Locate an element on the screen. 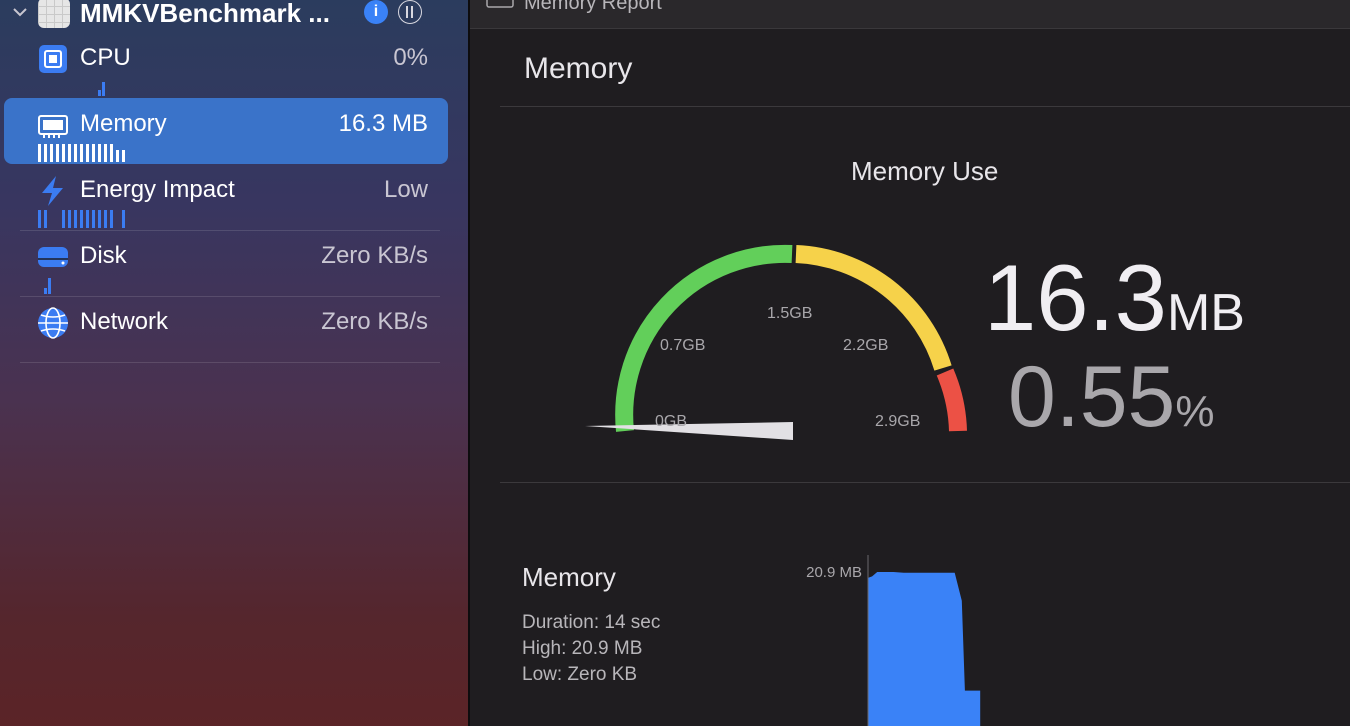  chart-high: High: 20.9 MB is located at coordinates (582, 648).